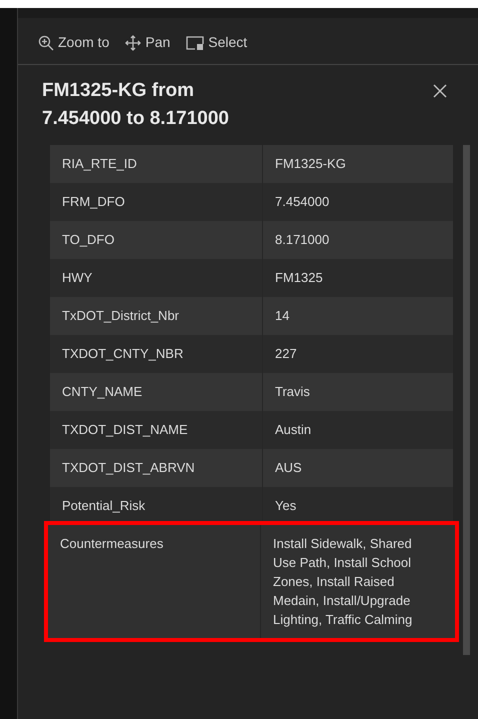 The image size is (478, 719). What do you see at coordinates (293, 430) in the screenshot?
I see `field-value: Austin` at bounding box center [293, 430].